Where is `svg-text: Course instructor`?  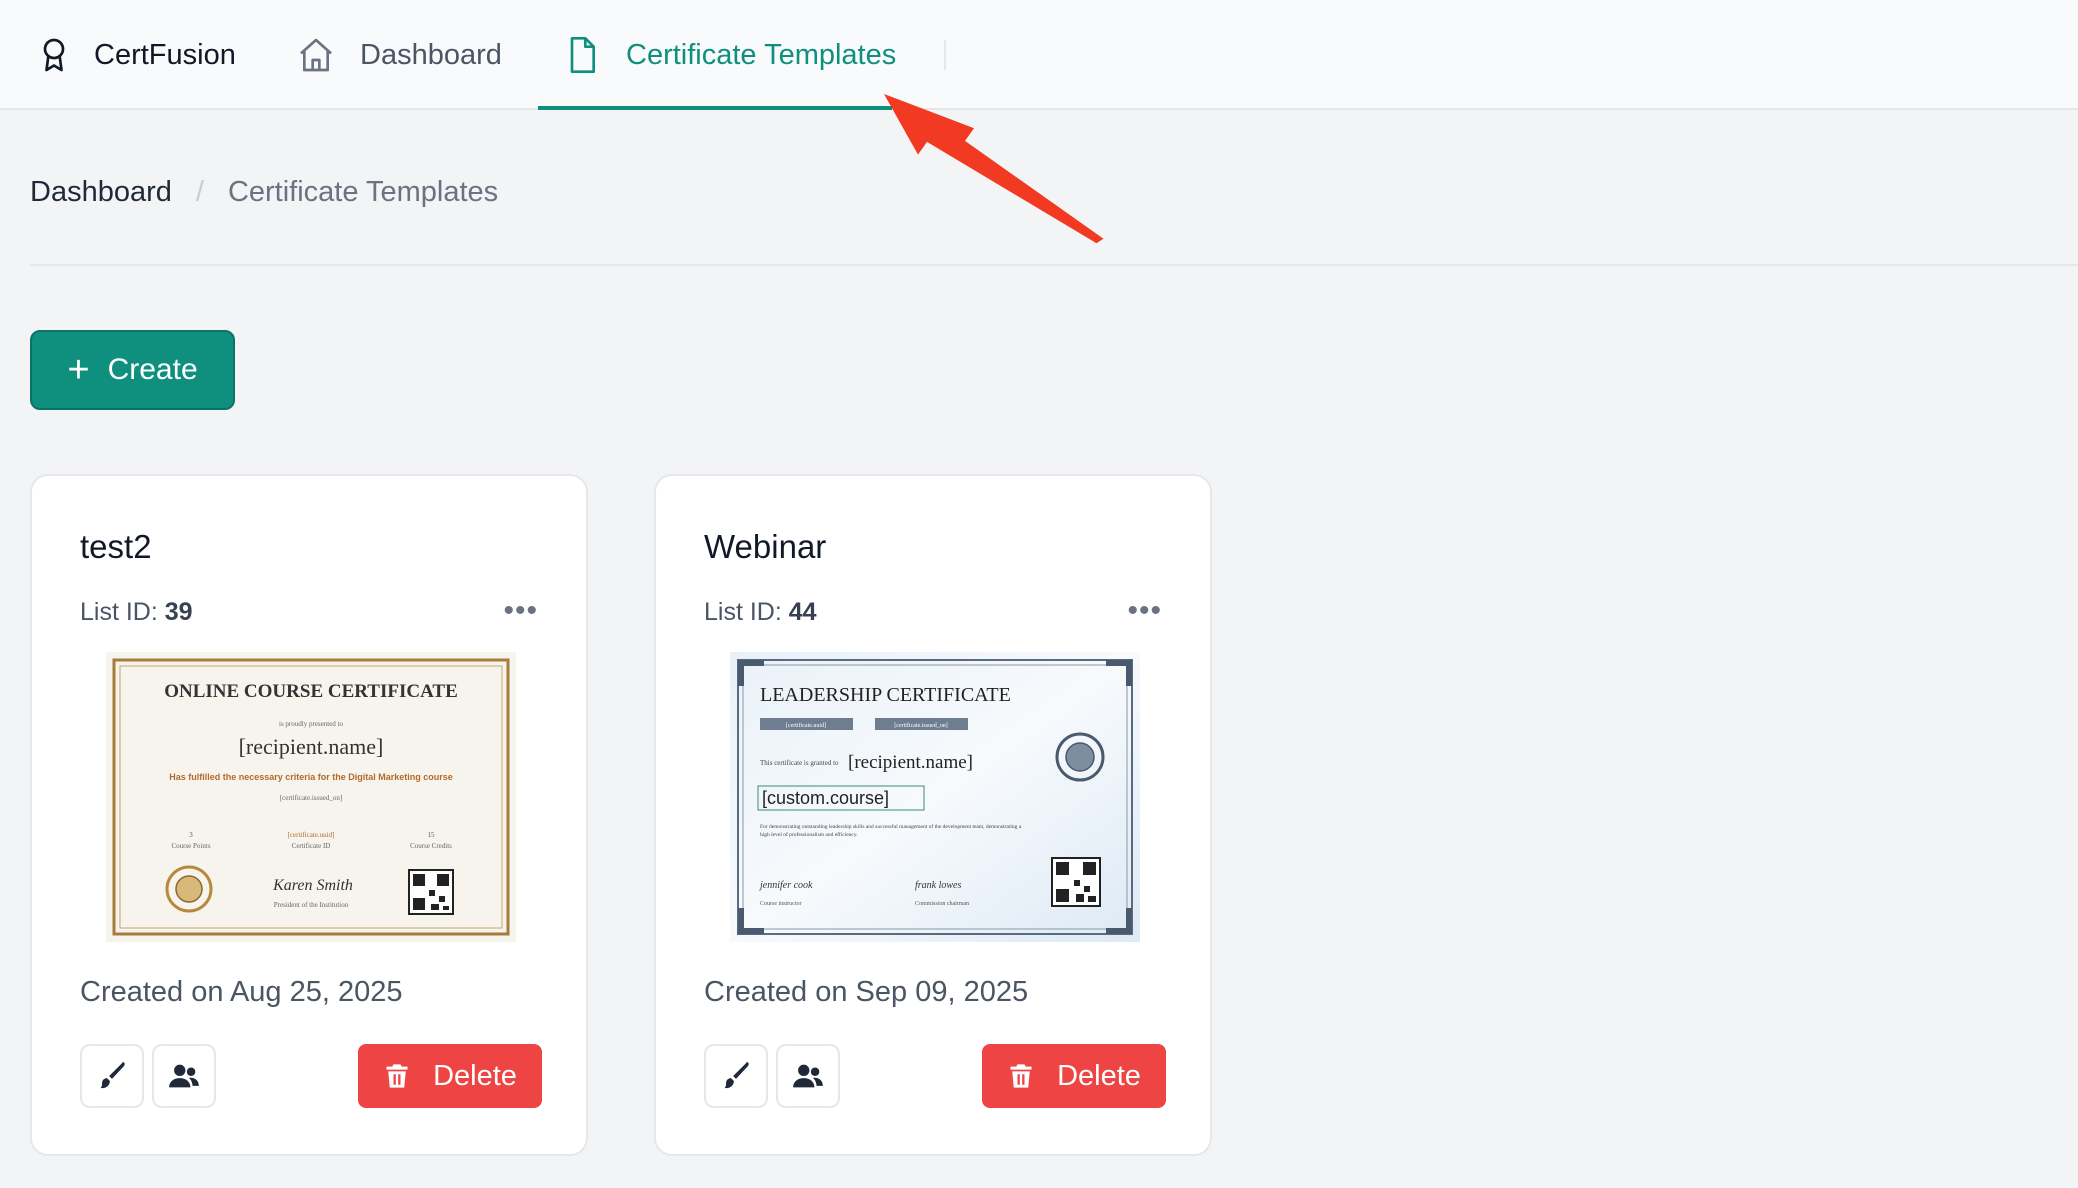
svg-text: Course instructor is located at coordinates (781, 904).